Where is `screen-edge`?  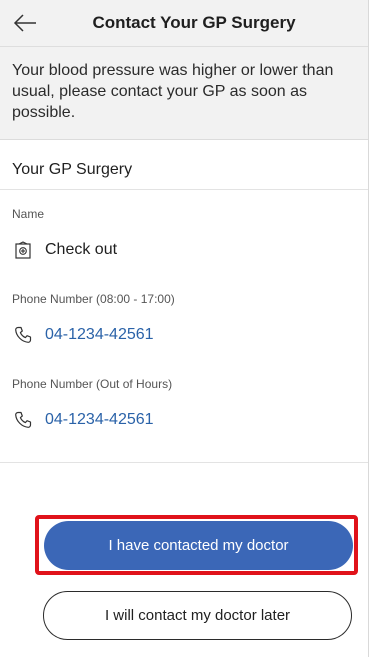
screen-edge is located at coordinates (368, 328).